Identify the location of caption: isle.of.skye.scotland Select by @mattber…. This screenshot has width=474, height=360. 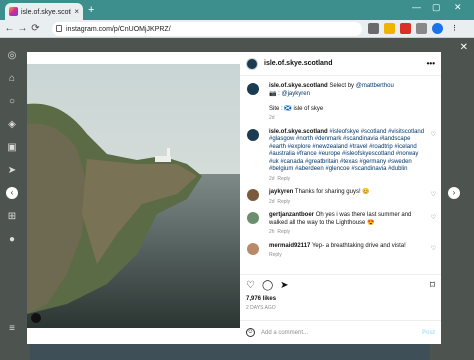
(340, 103).